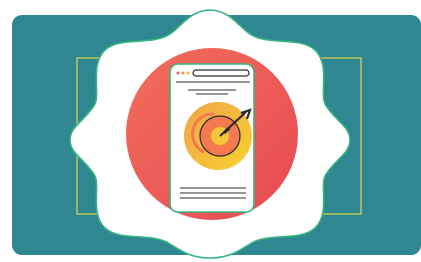 This screenshot has width=421, height=262. I want to click on window-dots-icon, so click(183, 73).